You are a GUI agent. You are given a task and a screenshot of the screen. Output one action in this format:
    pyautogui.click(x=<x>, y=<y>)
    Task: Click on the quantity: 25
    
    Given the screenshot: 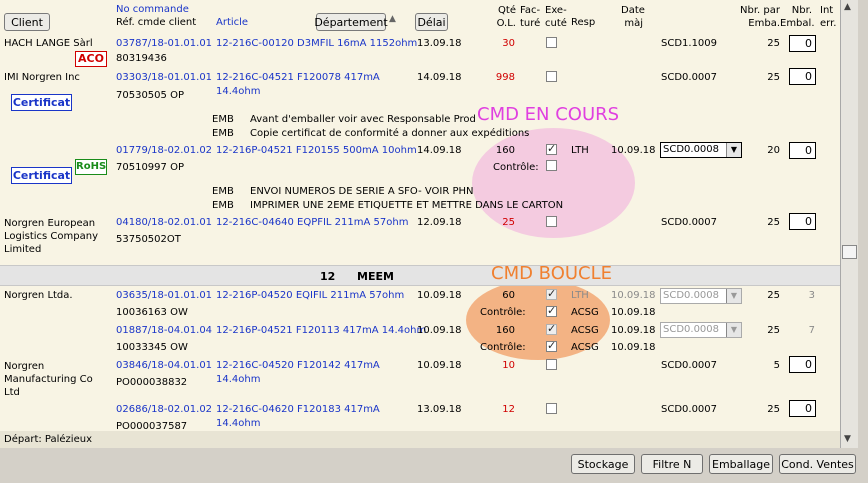 What is the action you would take?
    pyautogui.click(x=508, y=222)
    